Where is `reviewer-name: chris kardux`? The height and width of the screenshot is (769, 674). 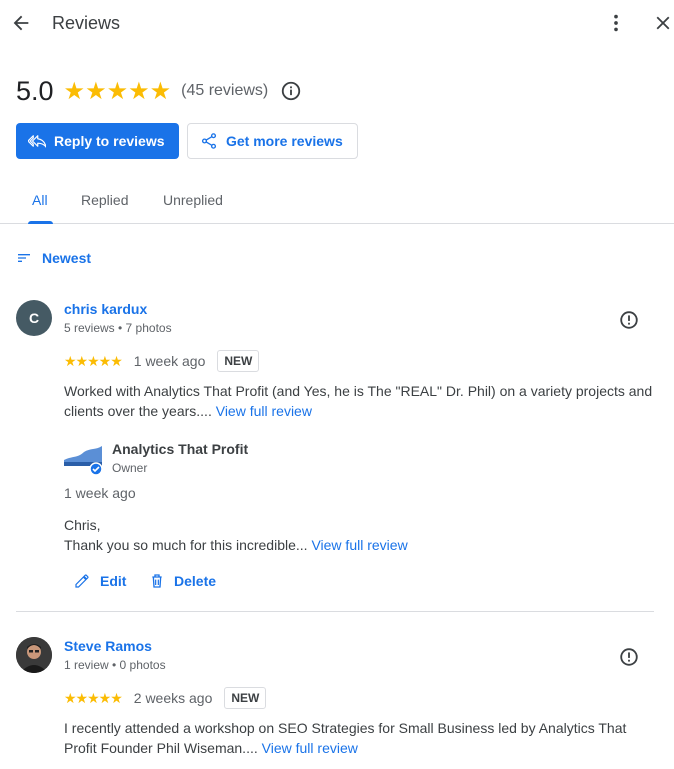
reviewer-name: chris kardux is located at coordinates (105, 309).